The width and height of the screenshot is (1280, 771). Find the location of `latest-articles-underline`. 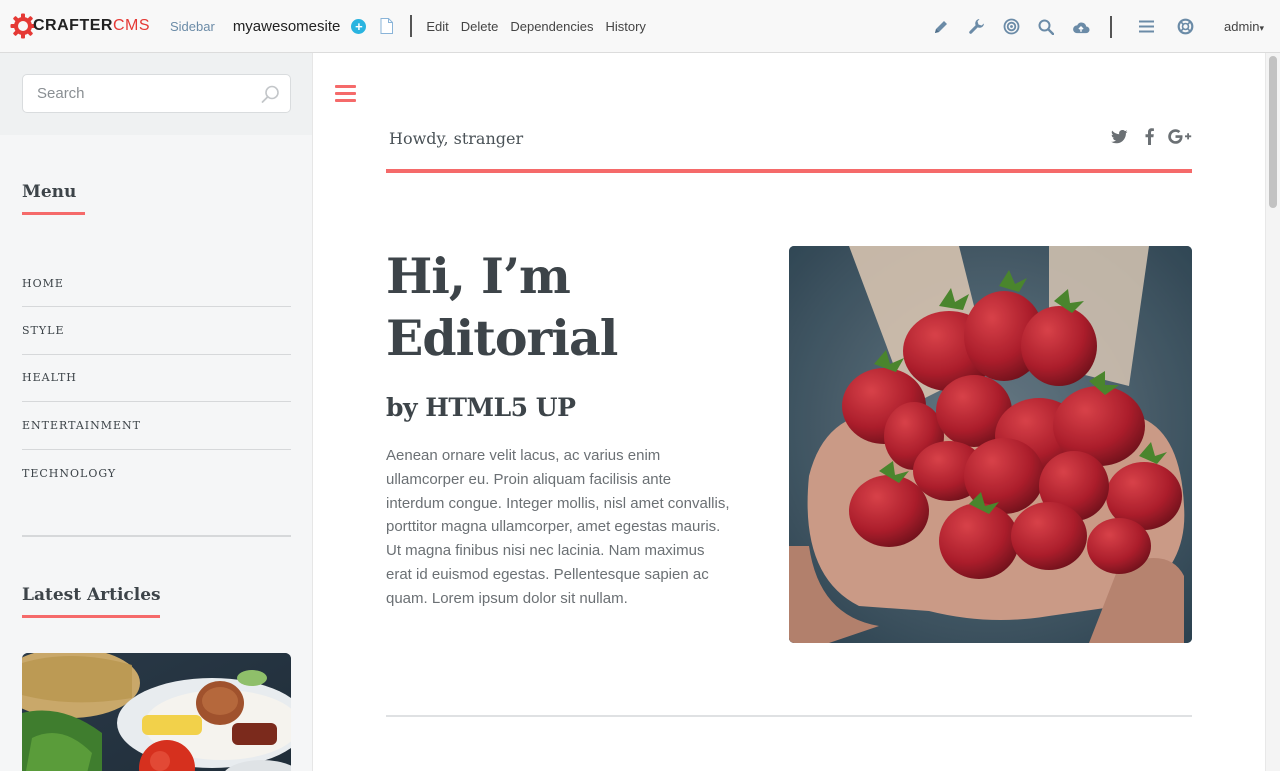

latest-articles-underline is located at coordinates (91, 616).